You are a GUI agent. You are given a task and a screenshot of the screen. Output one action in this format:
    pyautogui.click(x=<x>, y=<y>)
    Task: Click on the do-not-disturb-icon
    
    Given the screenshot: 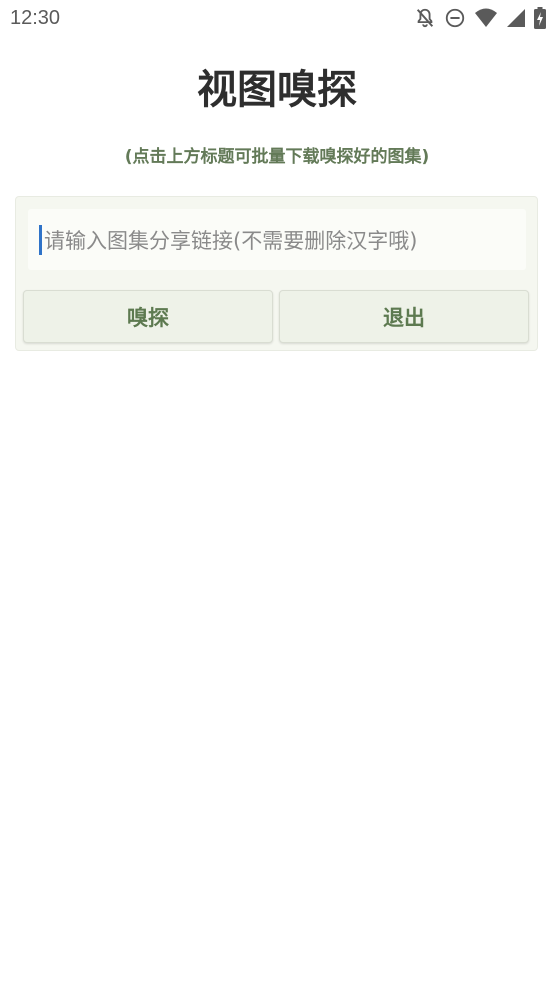 What is the action you would take?
    pyautogui.click(x=455, y=18)
    